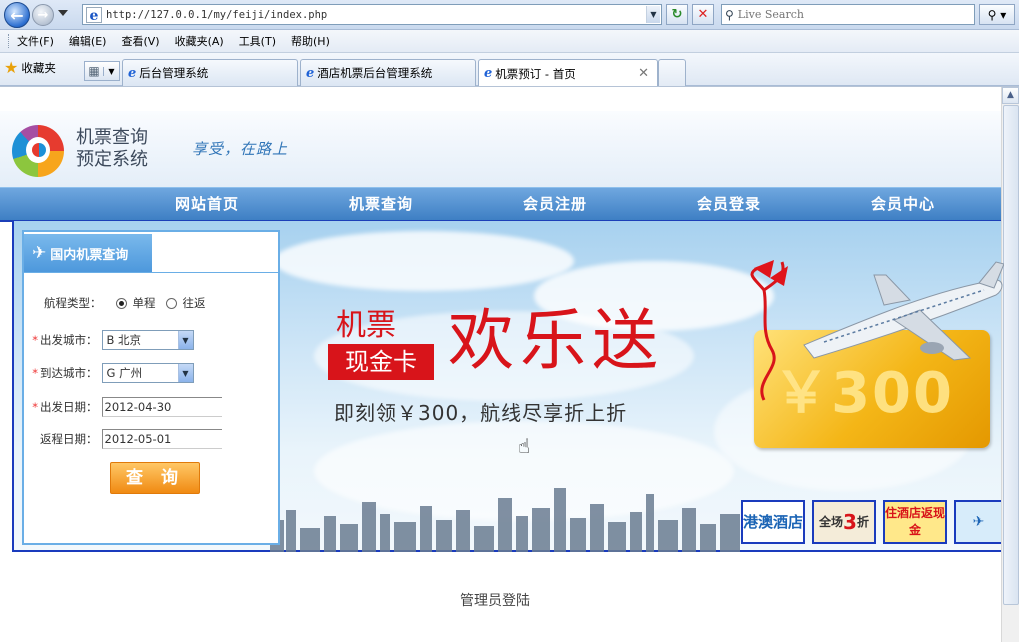 The height and width of the screenshot is (642, 1019). What do you see at coordinates (207, 204) in the screenshot?
I see `nav-home: 网站首页` at bounding box center [207, 204].